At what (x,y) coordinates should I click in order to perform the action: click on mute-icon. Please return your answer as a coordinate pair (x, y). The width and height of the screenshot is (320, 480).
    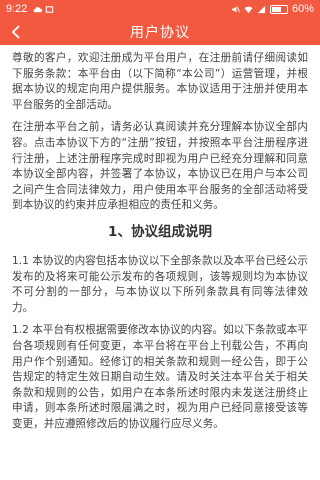
    Looking at the image, I should click on (235, 9).